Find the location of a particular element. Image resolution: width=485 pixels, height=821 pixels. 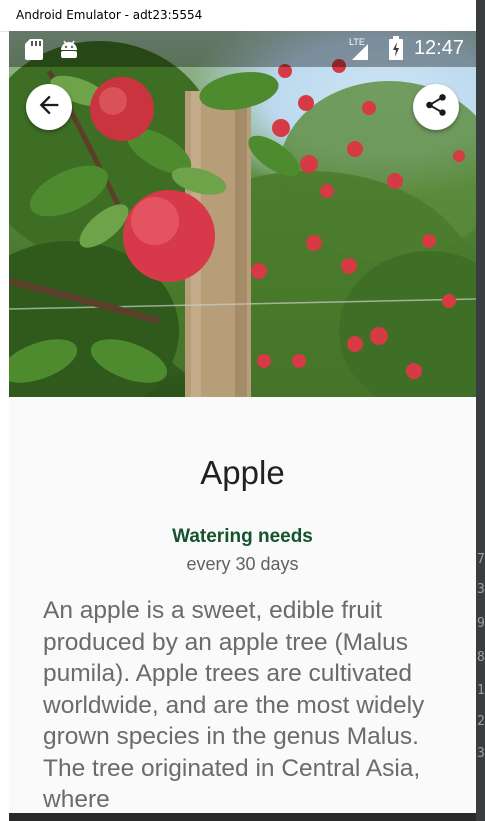

battery-charging-icon is located at coordinates (396, 50).